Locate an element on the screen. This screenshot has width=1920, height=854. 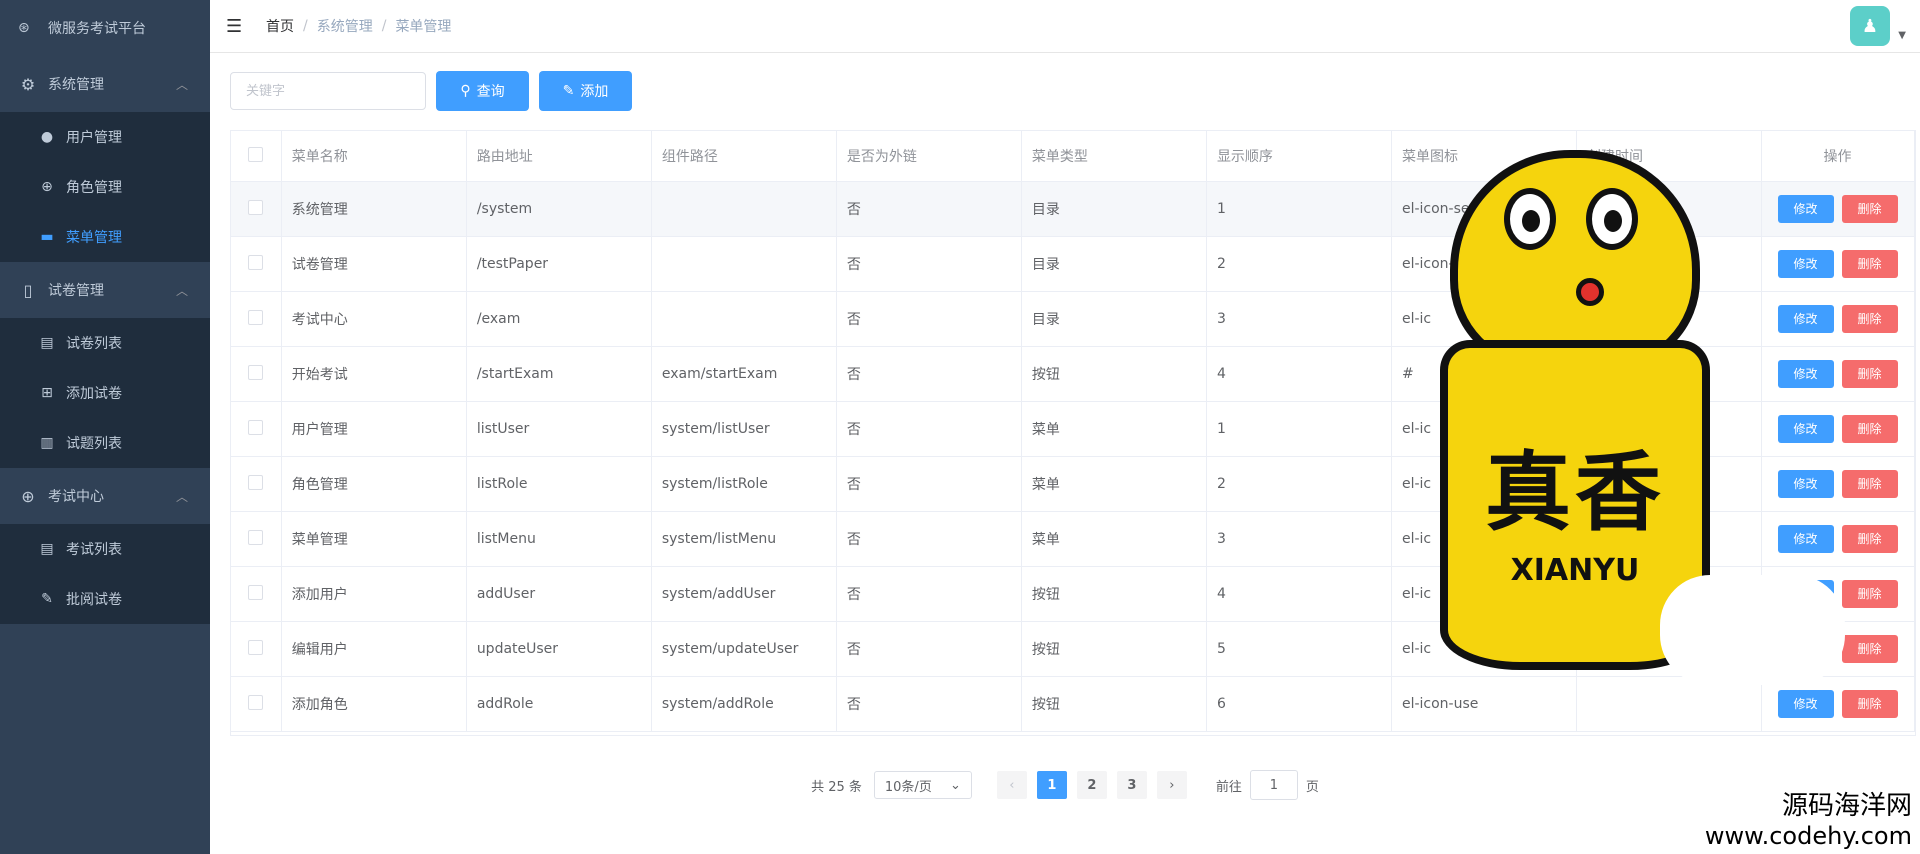
add-button: ✎ 添加 is located at coordinates (585, 91).